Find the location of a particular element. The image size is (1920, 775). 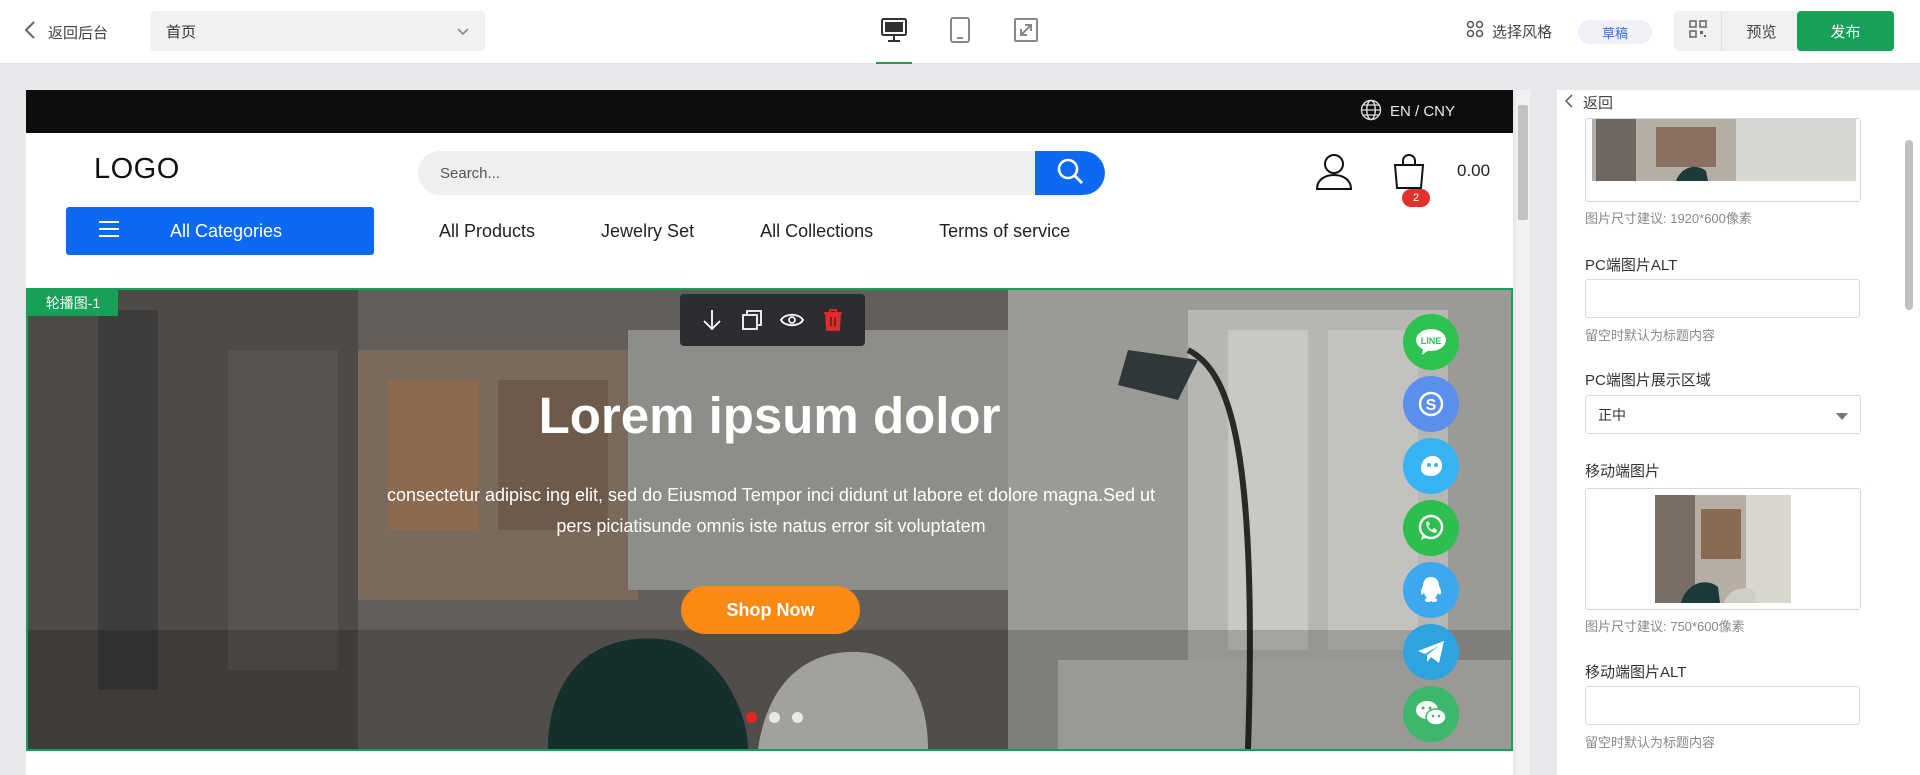

desktop-icon is located at coordinates (894, 32).